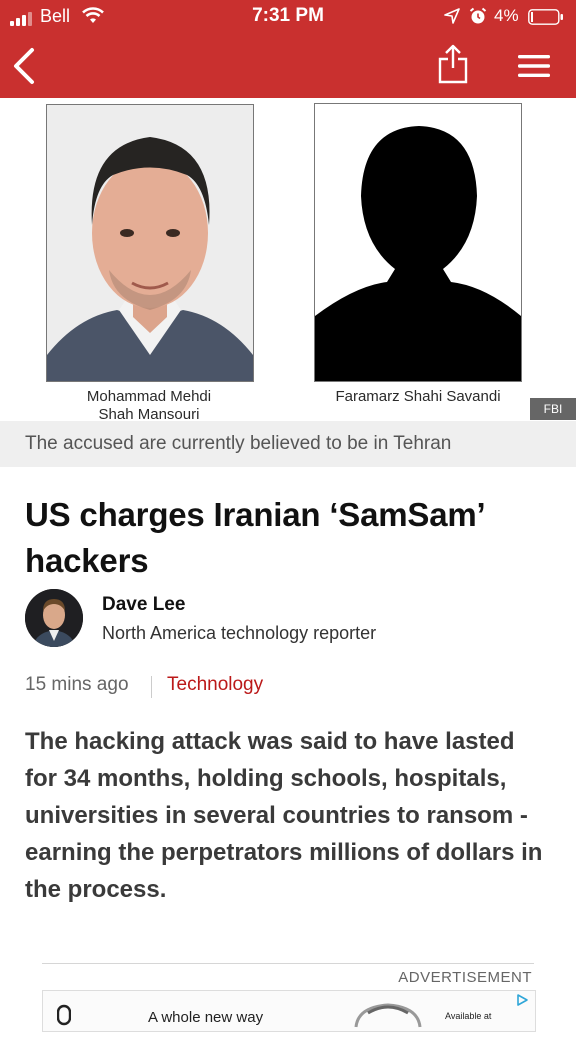 Image resolution: width=576 pixels, height=1037 pixels. I want to click on share-icon, so click(453, 64).